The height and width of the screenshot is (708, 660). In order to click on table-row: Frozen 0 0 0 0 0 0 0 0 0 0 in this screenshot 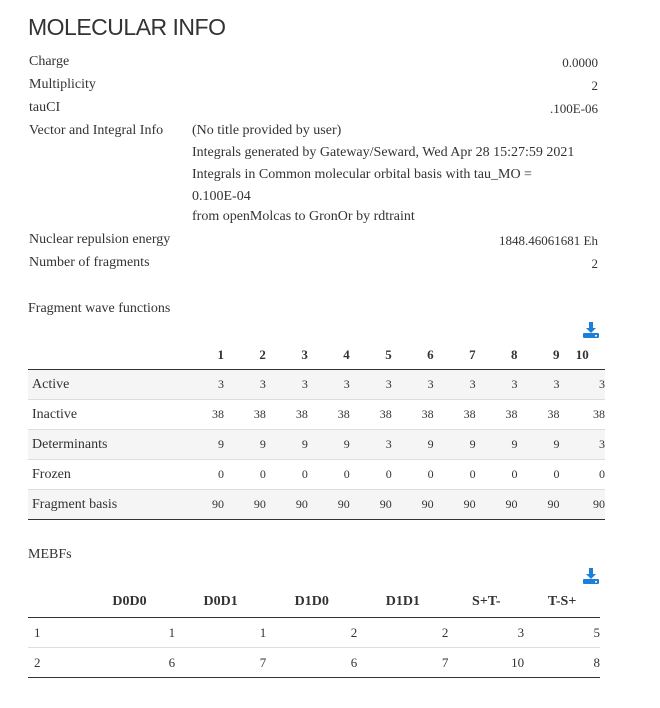, I will do `click(316, 474)`.